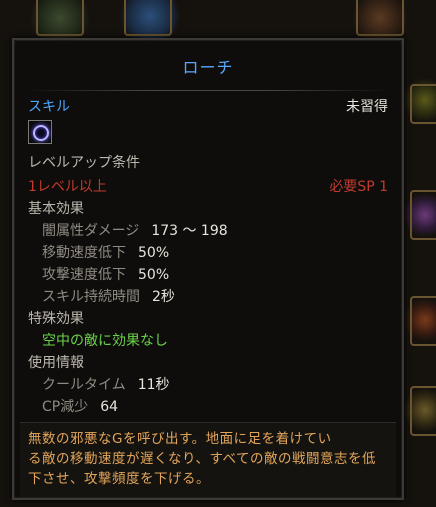 The image size is (436, 507). What do you see at coordinates (65, 407) in the screenshot?
I see `usage-label: CP減少` at bounding box center [65, 407].